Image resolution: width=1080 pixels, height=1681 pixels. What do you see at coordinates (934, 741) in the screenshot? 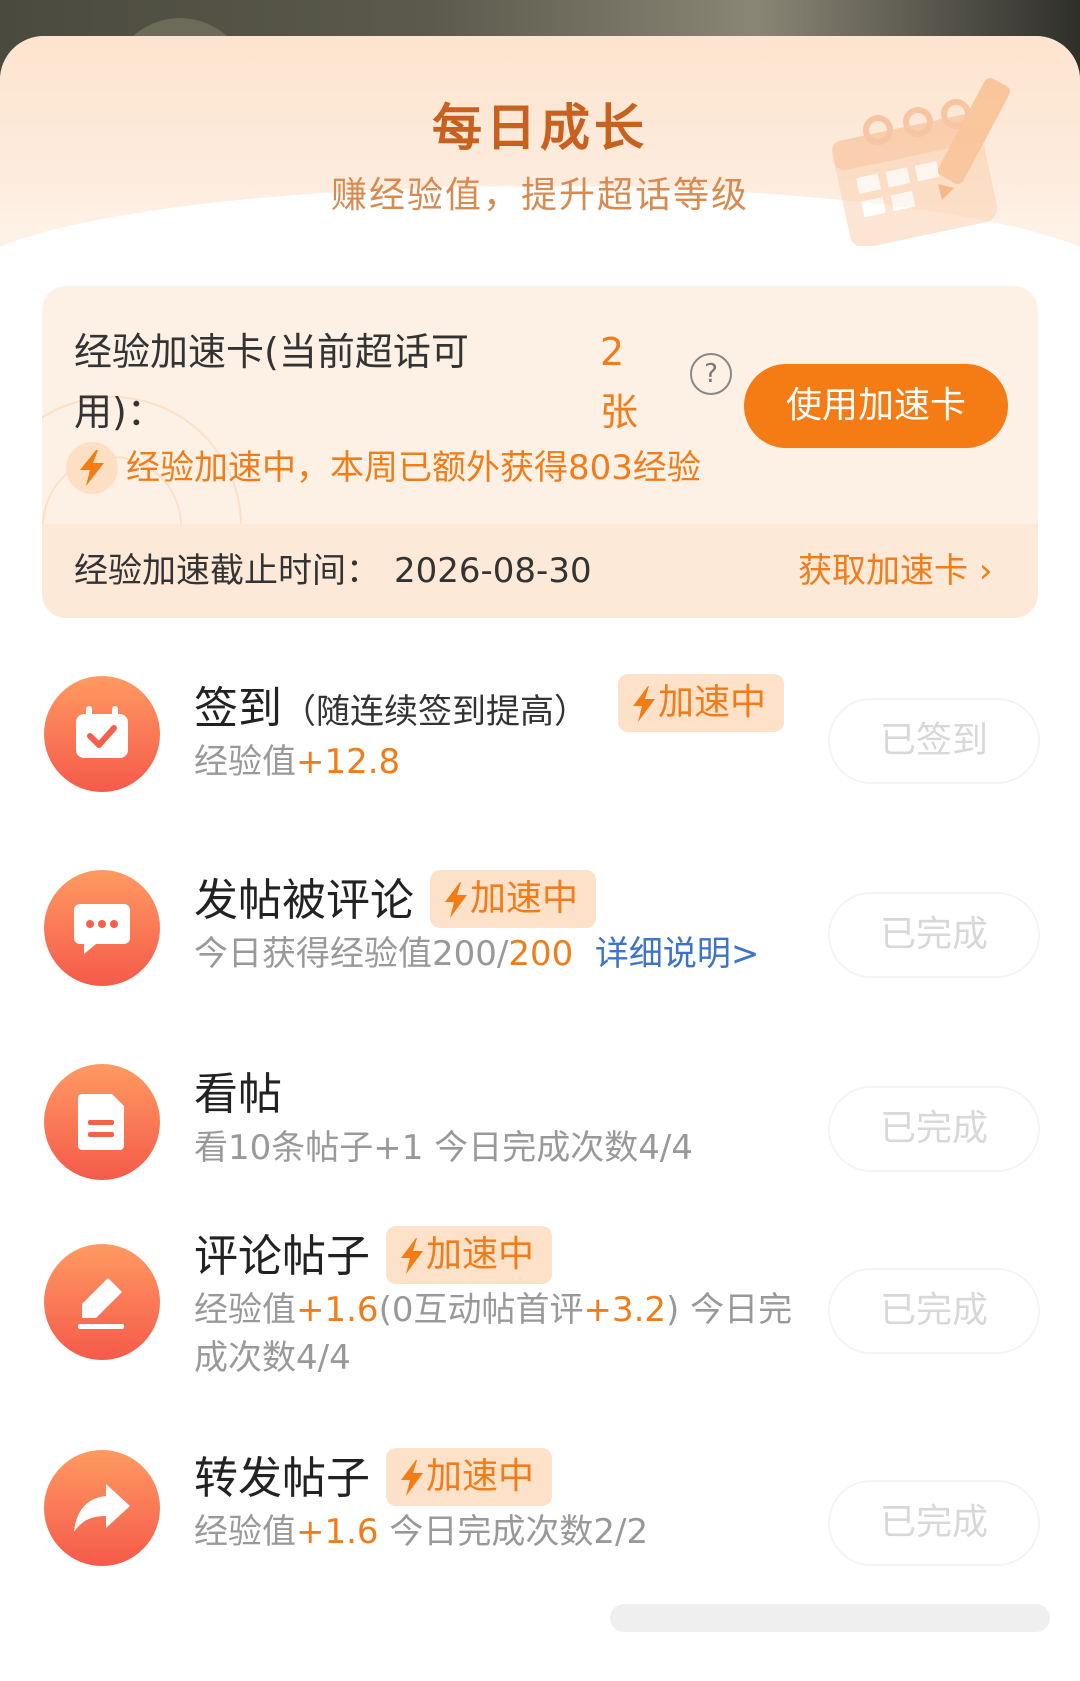
I see `checked-in-button: 已签到` at bounding box center [934, 741].